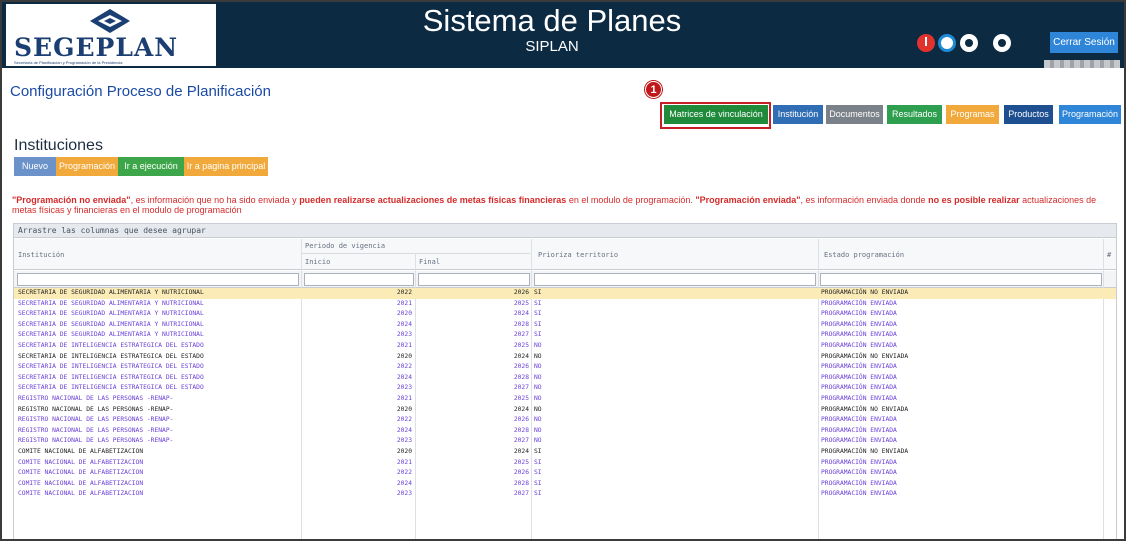  Describe the element at coordinates (1090, 114) in the screenshot. I see `tab-programacion: Programación` at that location.